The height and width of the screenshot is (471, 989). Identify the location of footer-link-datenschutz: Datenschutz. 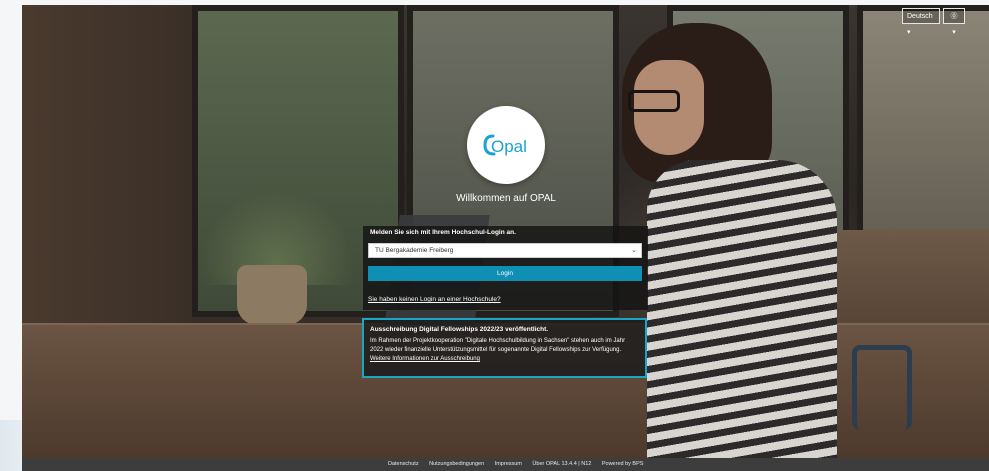
(403, 464).